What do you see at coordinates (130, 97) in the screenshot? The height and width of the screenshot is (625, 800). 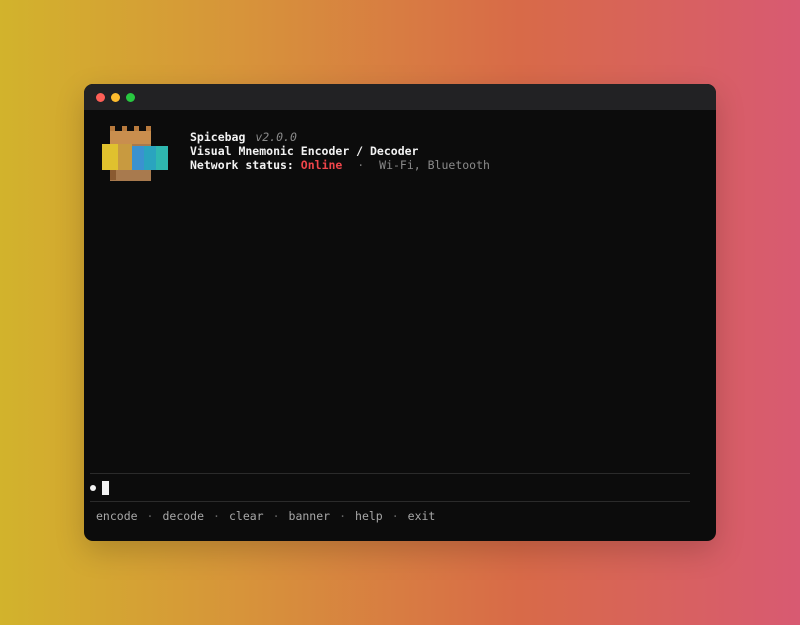 I see `zoom-window-button` at bounding box center [130, 97].